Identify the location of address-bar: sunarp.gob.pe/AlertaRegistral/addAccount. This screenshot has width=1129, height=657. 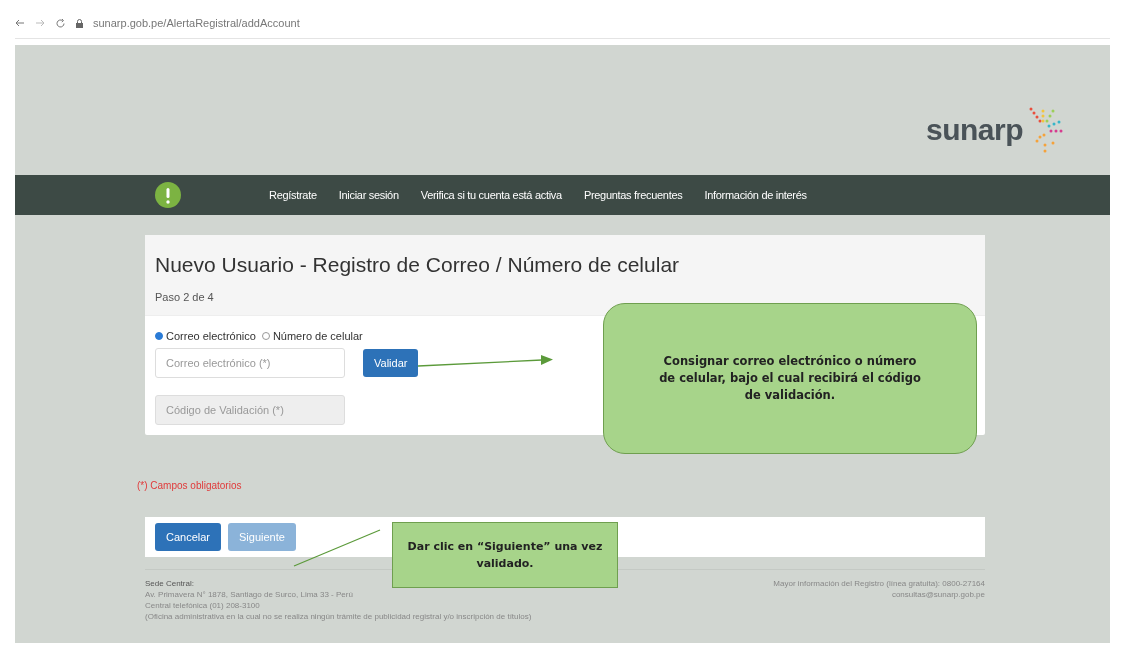
(196, 23).